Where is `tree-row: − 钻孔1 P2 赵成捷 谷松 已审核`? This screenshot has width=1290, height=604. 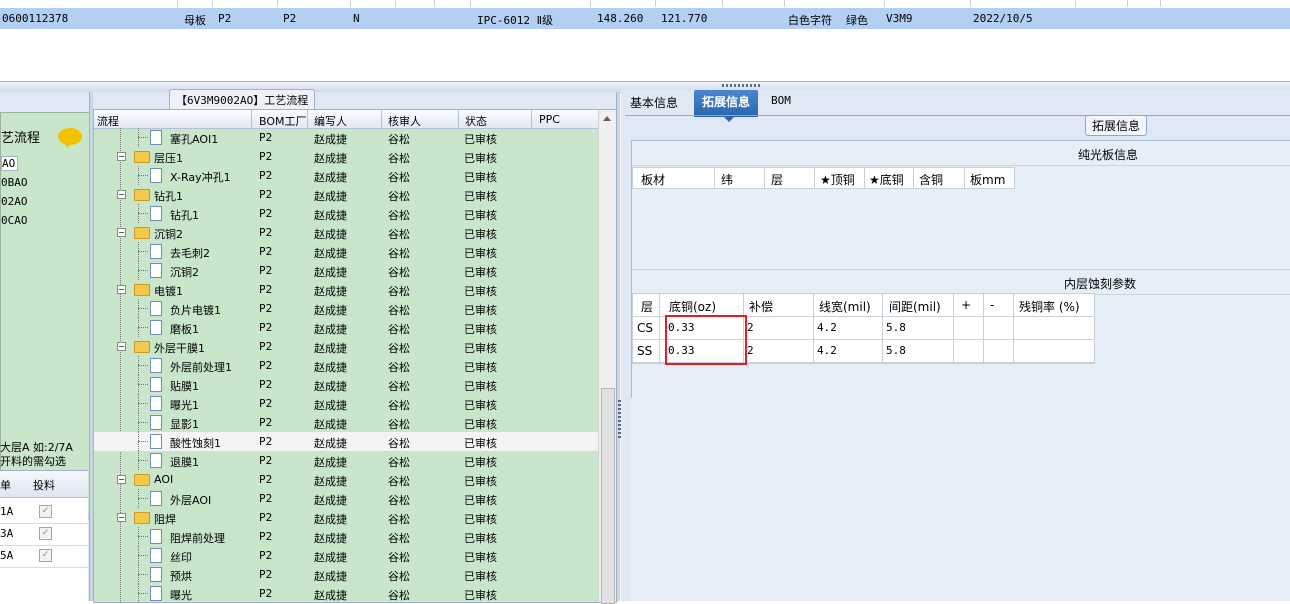
tree-row: − 钻孔1 P2 赵成捷 谷松 已审核 is located at coordinates (346, 194).